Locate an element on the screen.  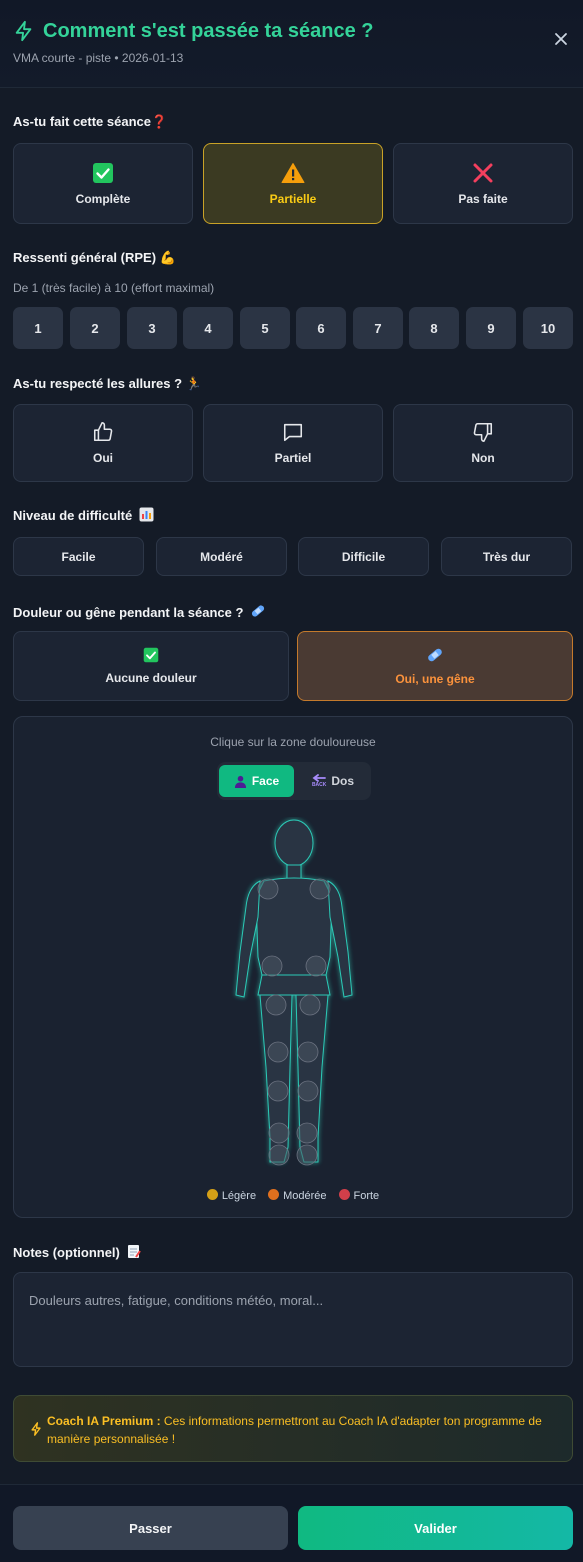
zone-right-hip is located at coordinates (316, 966).